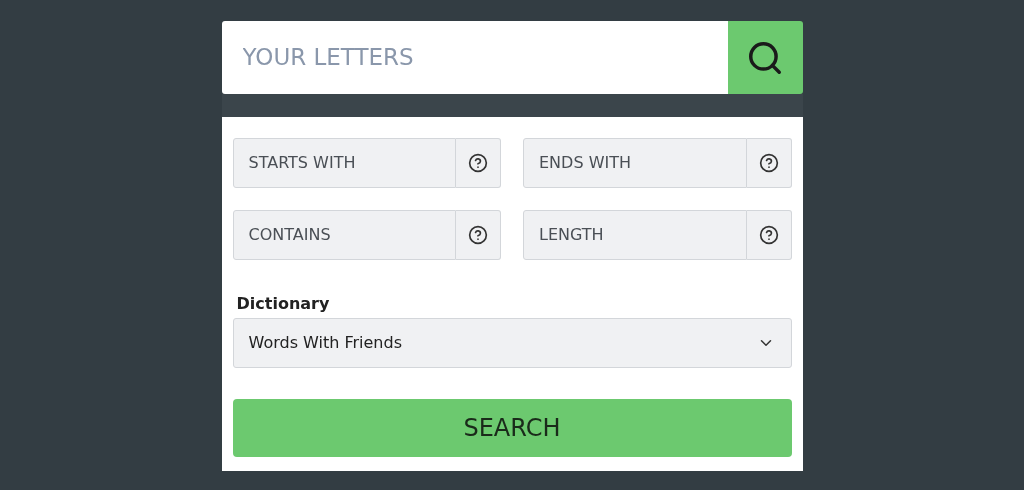 This screenshot has width=1024, height=490. I want to click on letters-field: YOUR LETTERS, so click(474, 57).